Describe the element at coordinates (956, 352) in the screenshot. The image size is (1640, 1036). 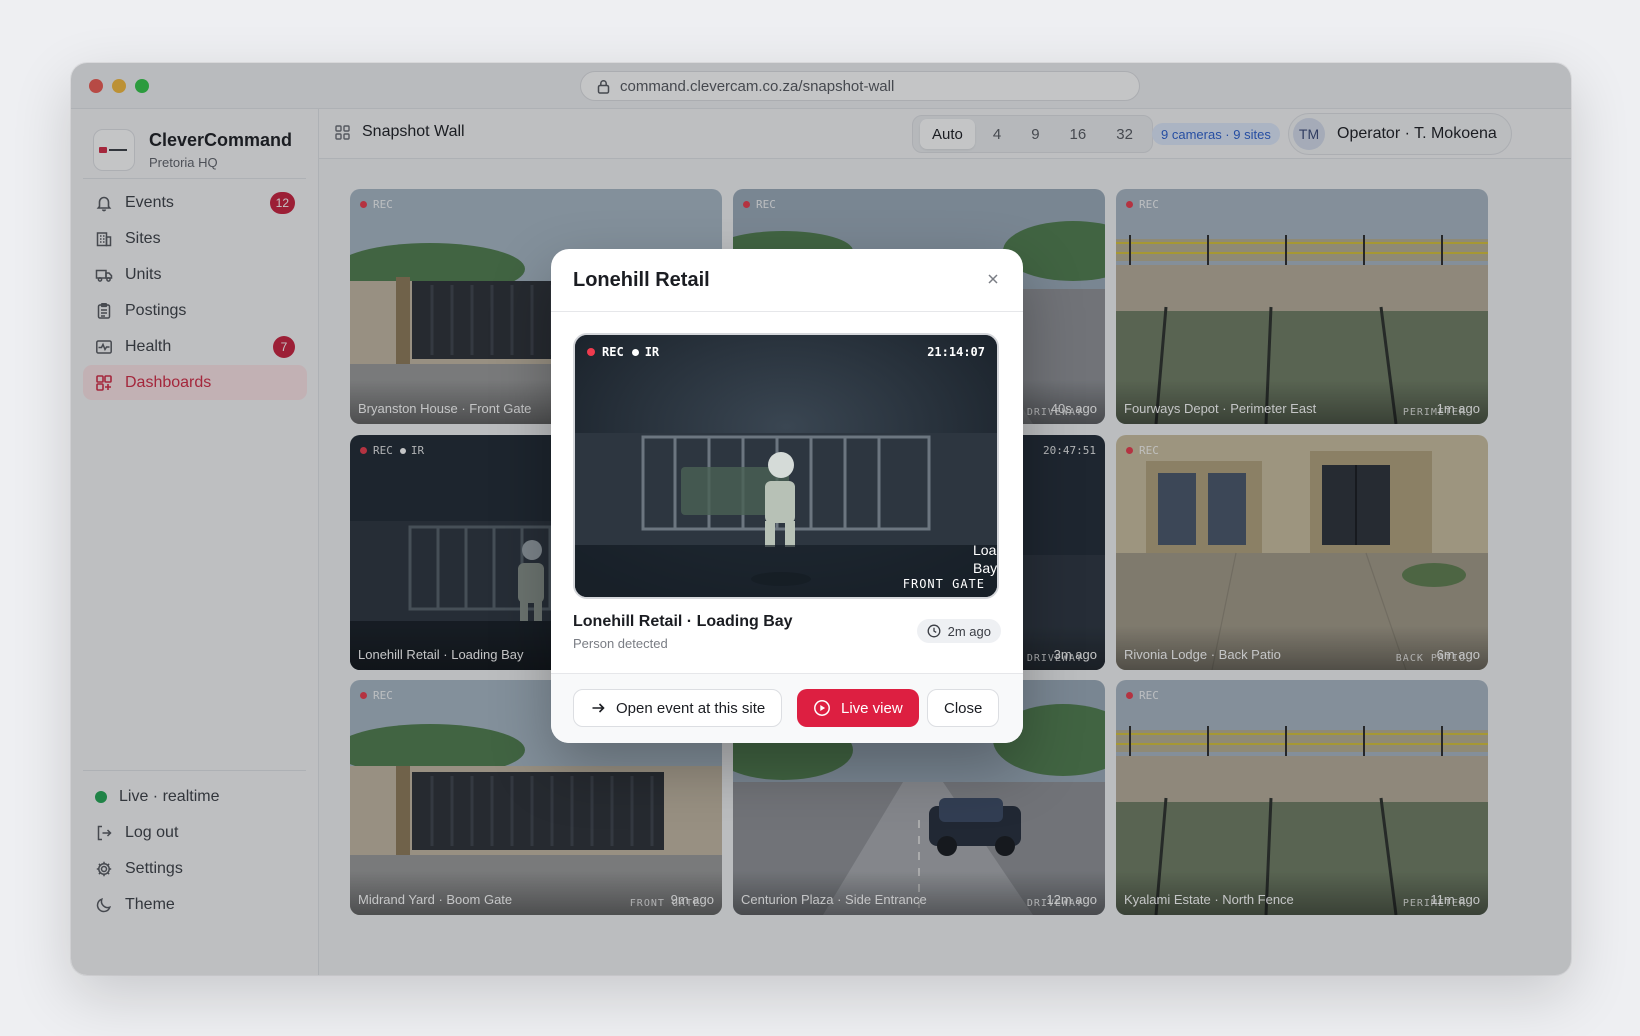
I see `video-timestamp: 21:14:07` at that location.